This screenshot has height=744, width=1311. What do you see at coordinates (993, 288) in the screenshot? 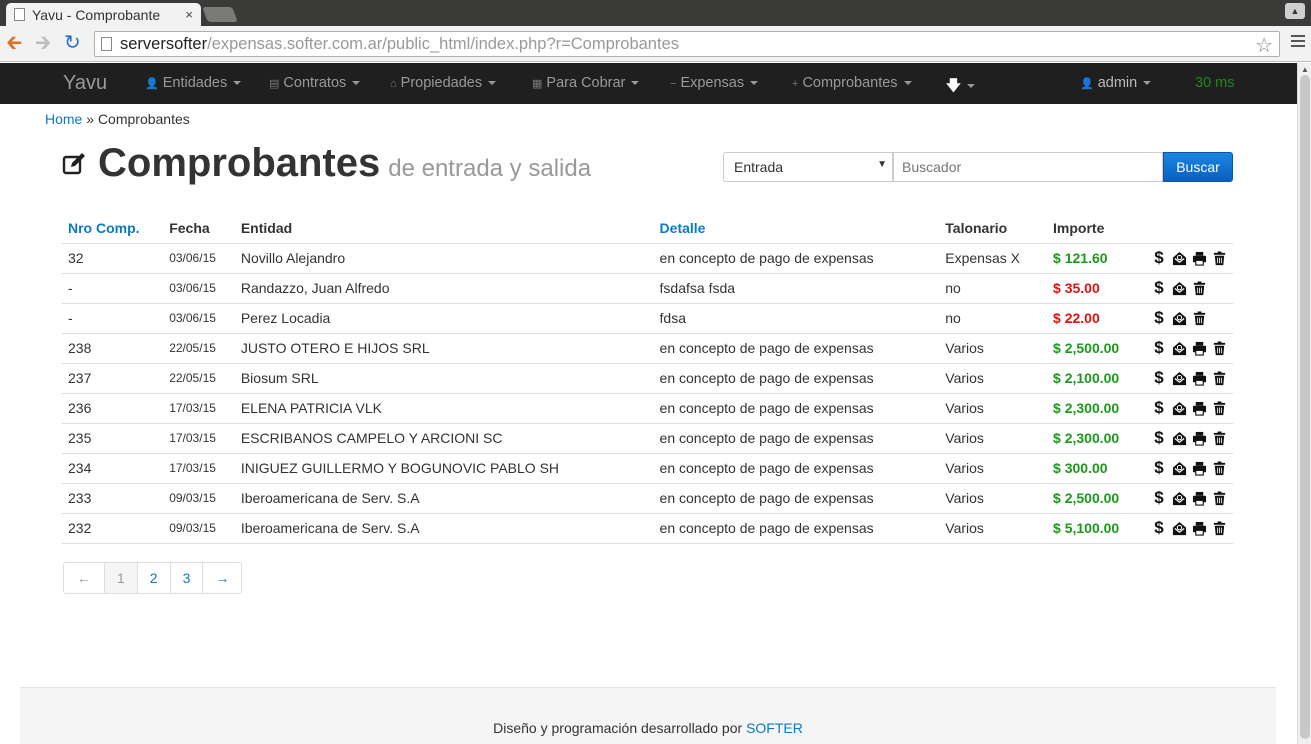
I see `cell-talonario: no` at bounding box center [993, 288].